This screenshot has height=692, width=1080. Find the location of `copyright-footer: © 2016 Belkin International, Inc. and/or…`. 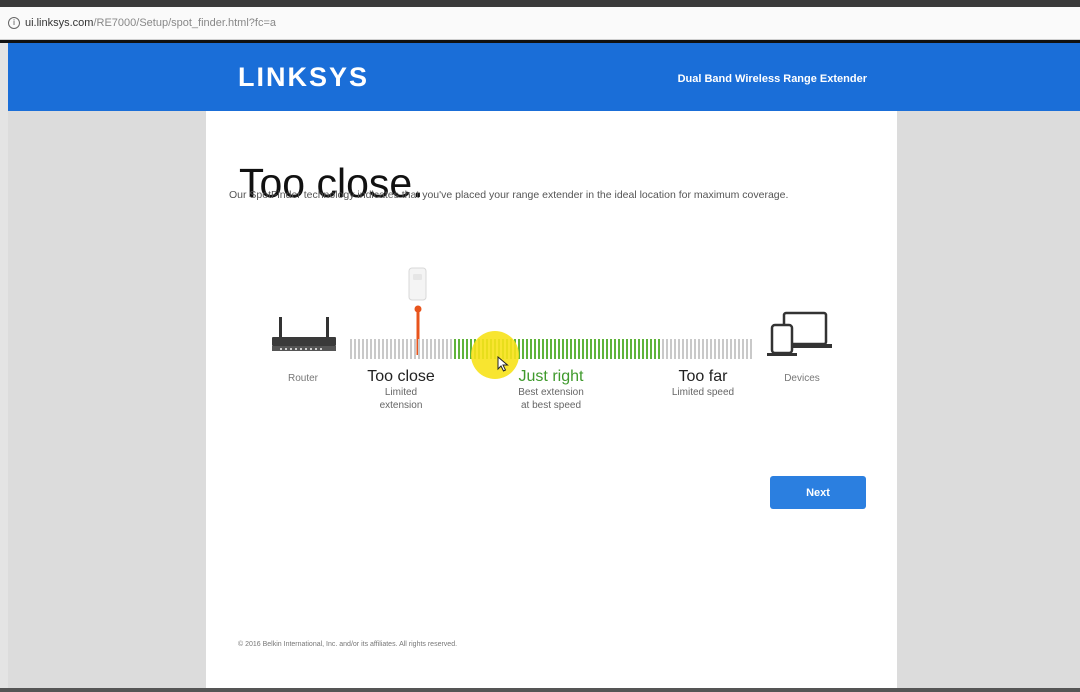

copyright-footer: © 2016 Belkin International, Inc. and/or… is located at coordinates (348, 644).